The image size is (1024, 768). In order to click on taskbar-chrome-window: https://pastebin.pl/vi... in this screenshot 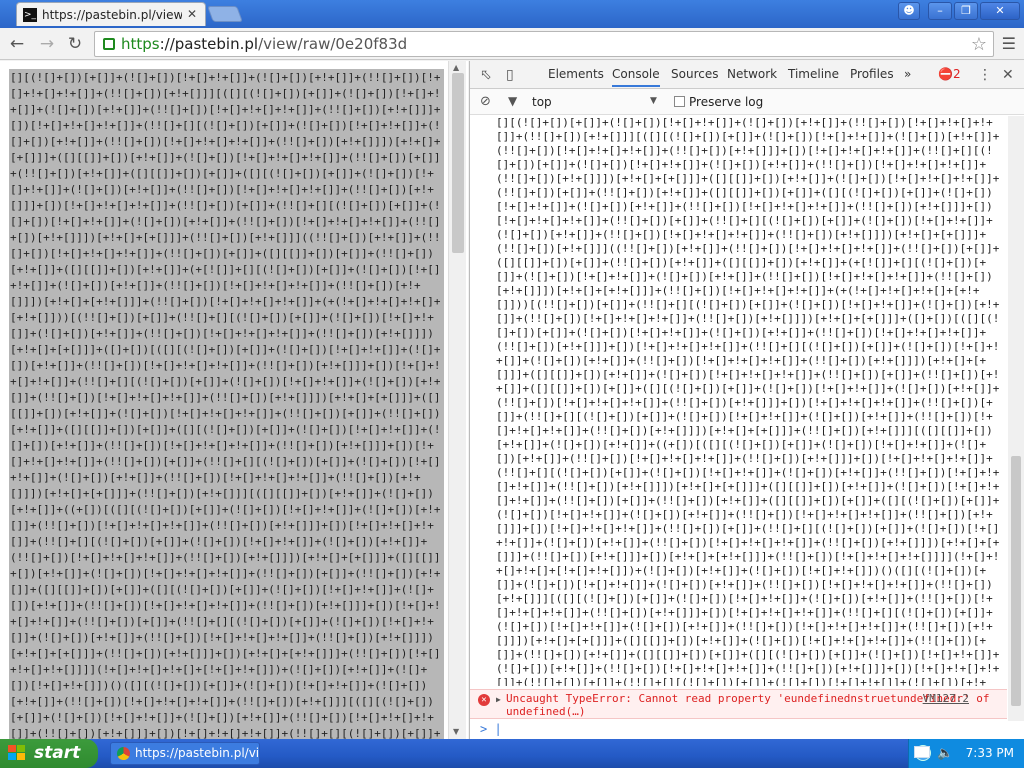, I will do `click(185, 753)`.